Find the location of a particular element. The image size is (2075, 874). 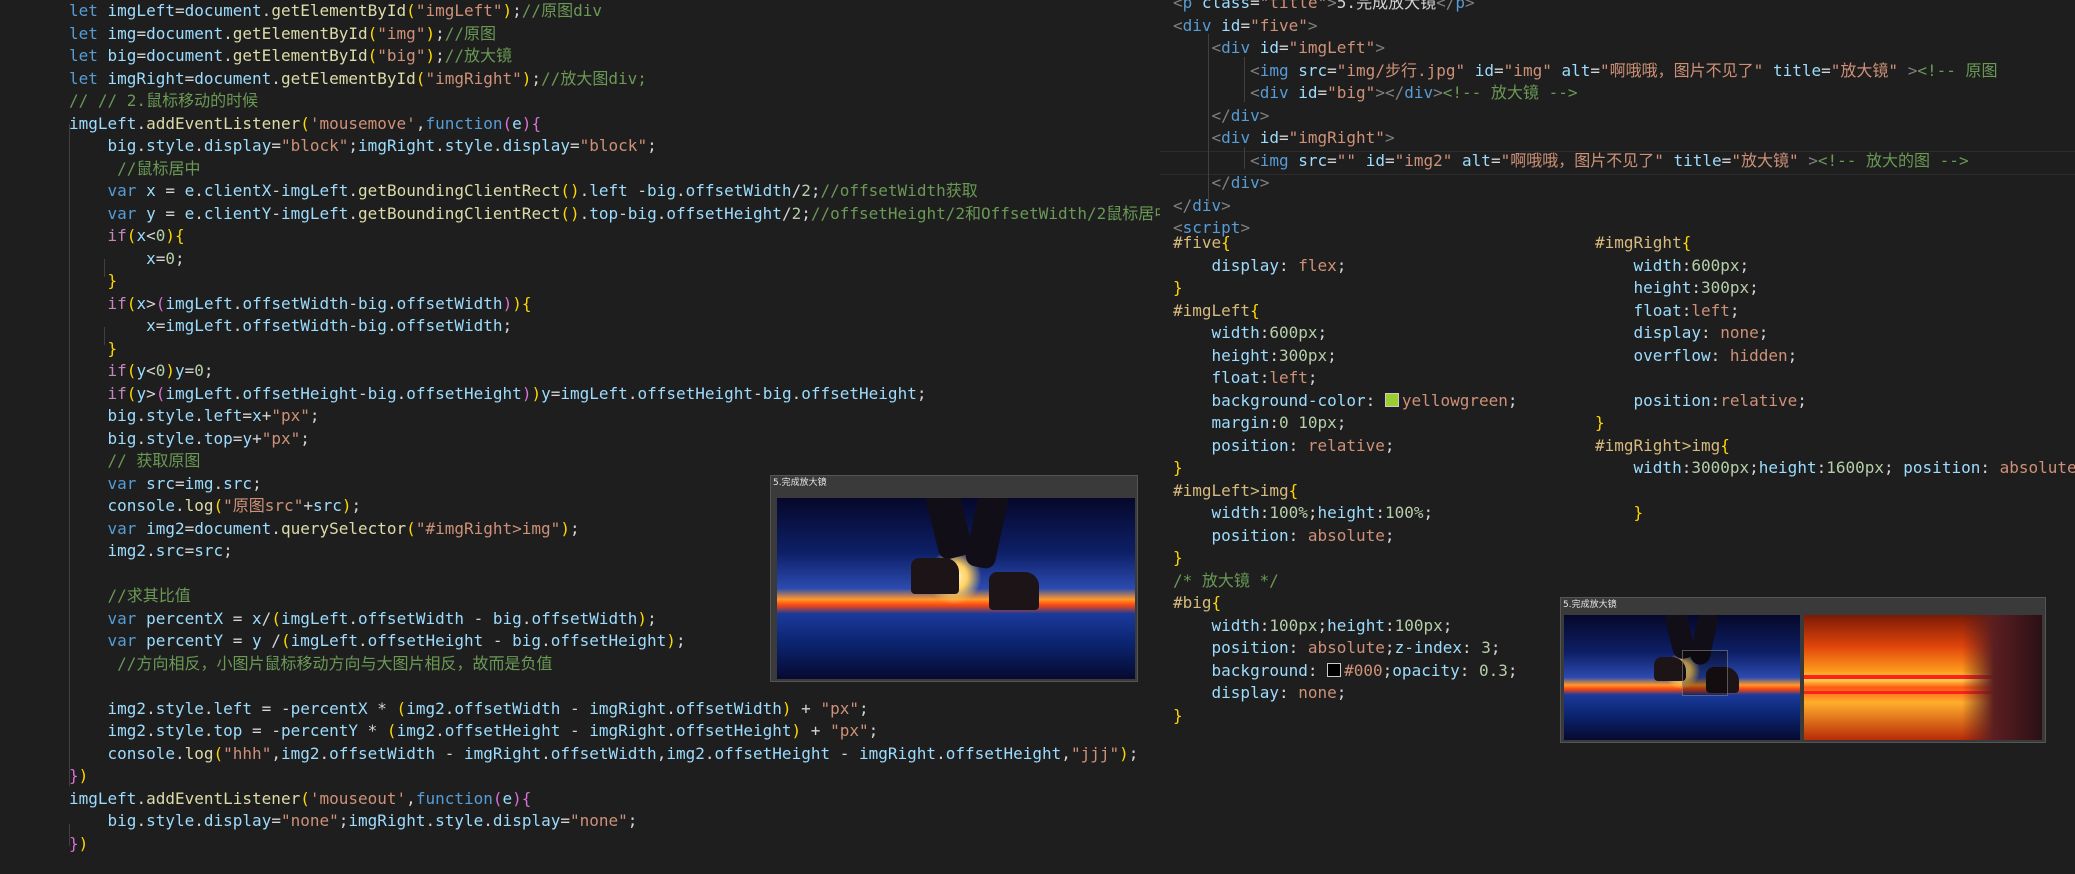

code-token: title is located at coordinates (1797, 70).